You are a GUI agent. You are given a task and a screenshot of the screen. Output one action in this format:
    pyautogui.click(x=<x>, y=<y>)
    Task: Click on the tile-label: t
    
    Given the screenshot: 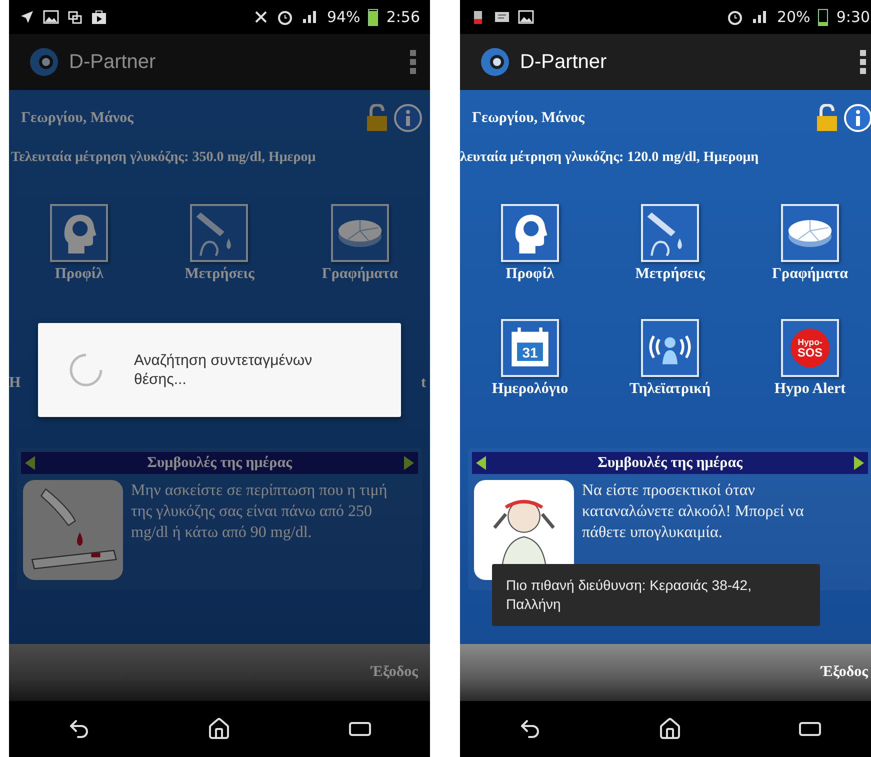 What is the action you would take?
    pyautogui.click(x=423, y=383)
    